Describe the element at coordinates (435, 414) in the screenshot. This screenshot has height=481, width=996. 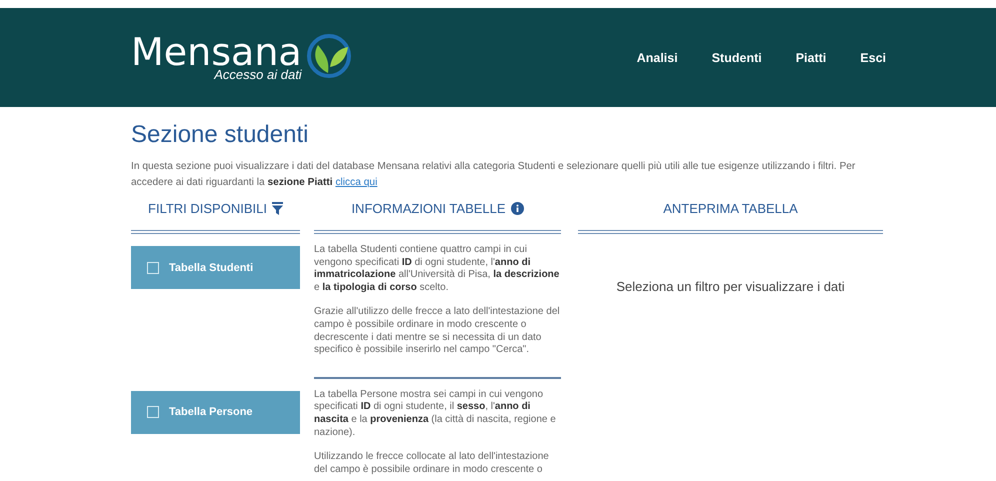
I see `info-text: La tabella Persone mostra sei campi in cui vengono specificati ID di ogni studente, il sesso, l'anno di nascita e la provenienza (la città di nascita, regione e nazione).` at that location.